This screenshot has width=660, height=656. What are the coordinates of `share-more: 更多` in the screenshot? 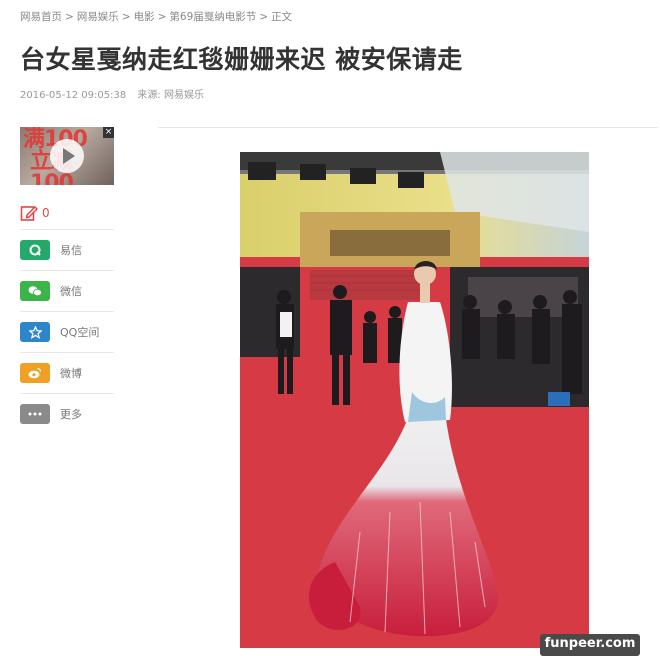 It's located at (67, 413).